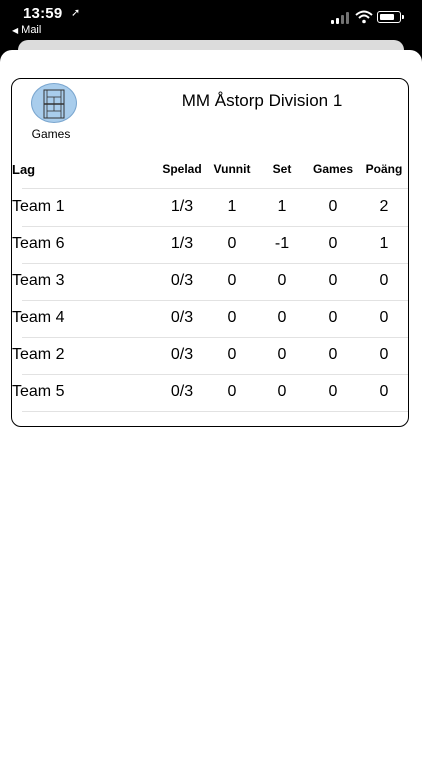 This screenshot has height=760, width=422. I want to click on column-header-lag: Lag, so click(24, 169).